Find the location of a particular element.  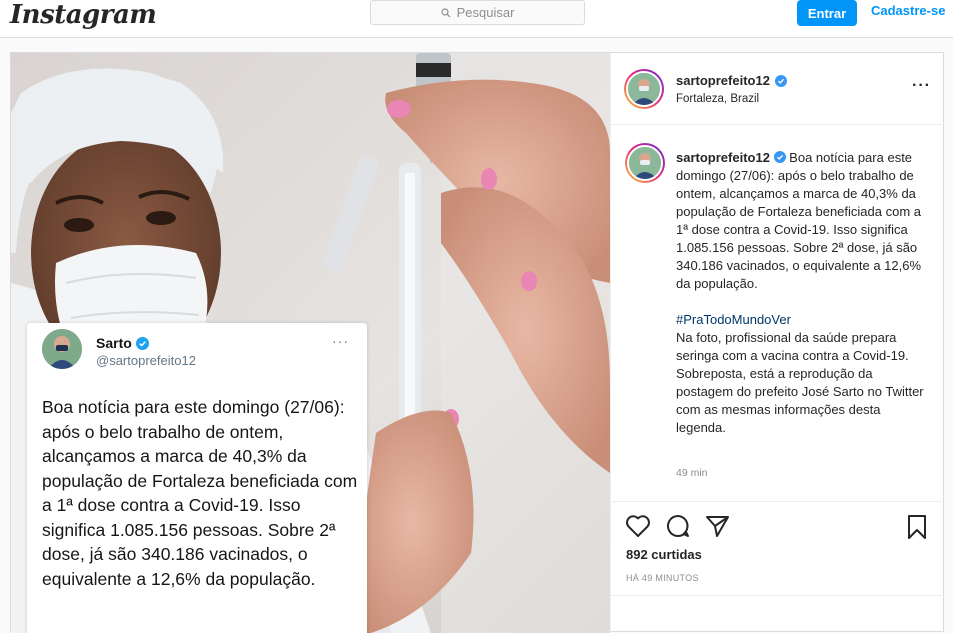

search-input: Pesquisar is located at coordinates (477, 12).